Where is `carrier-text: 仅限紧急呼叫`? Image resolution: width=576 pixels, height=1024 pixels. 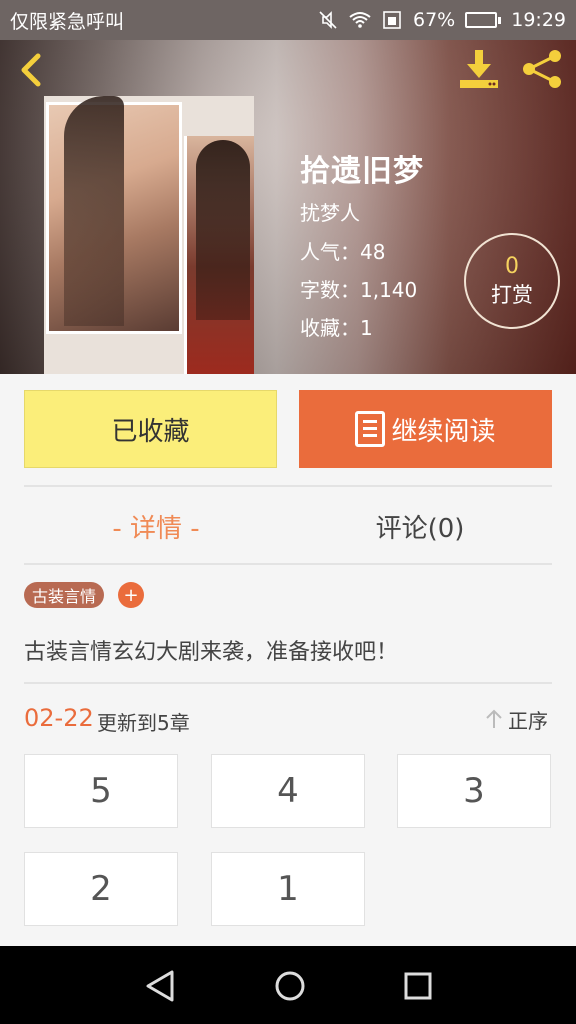 carrier-text: 仅限紧急呼叫 is located at coordinates (67, 21).